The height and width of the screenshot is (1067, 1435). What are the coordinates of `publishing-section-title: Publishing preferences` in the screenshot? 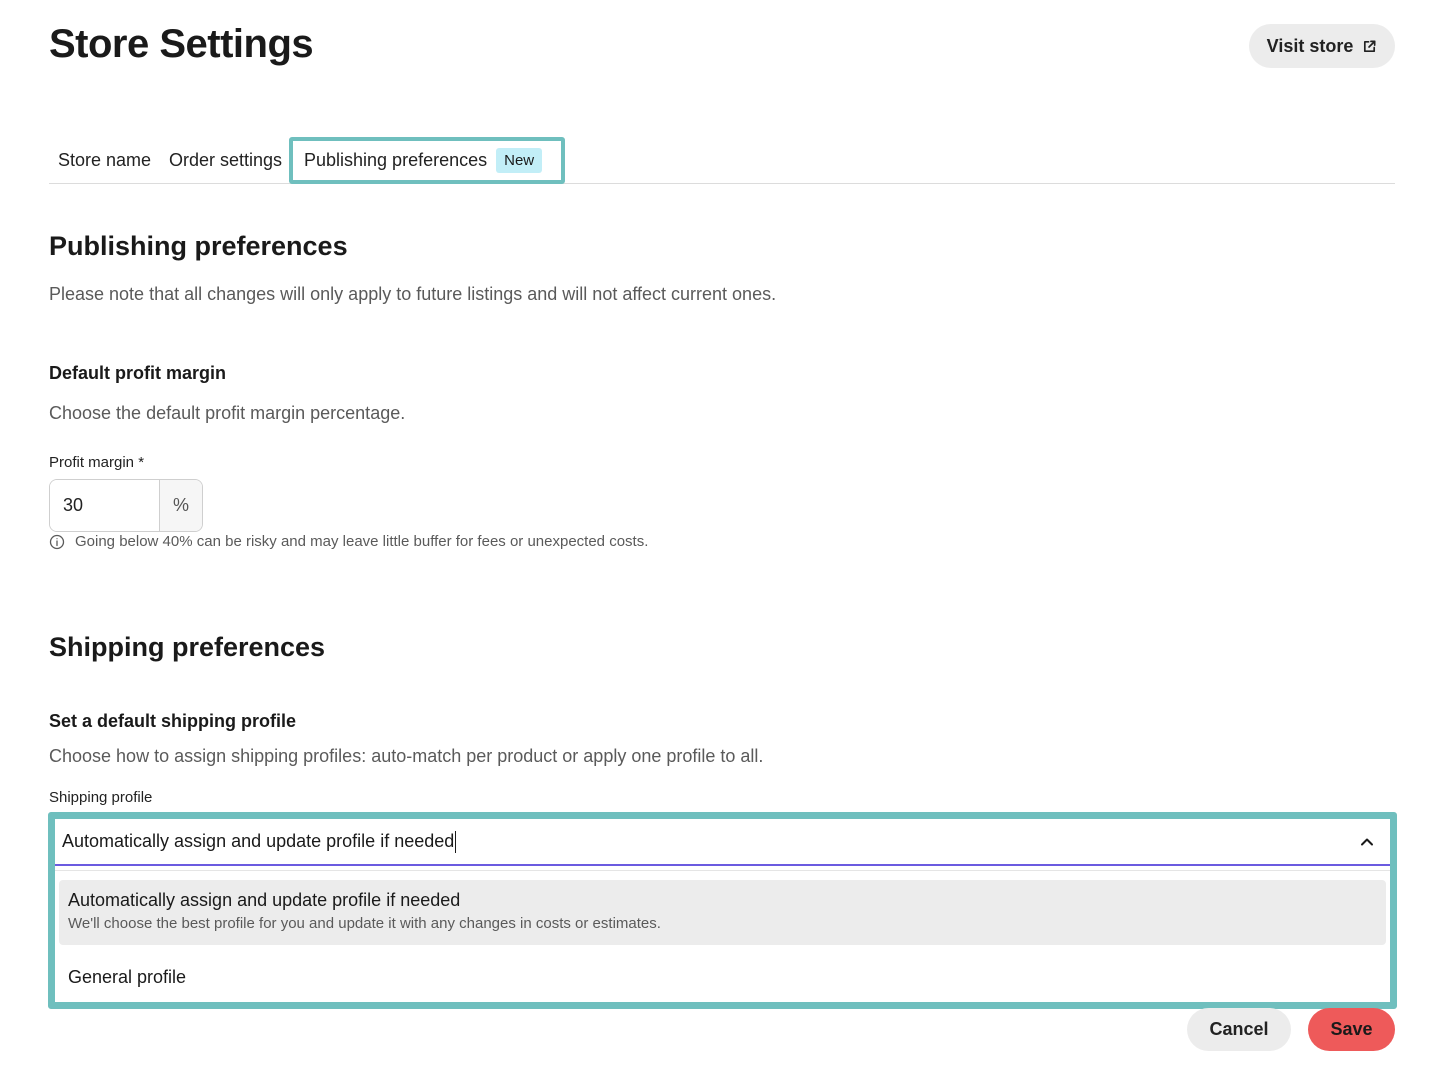 It's located at (198, 246).